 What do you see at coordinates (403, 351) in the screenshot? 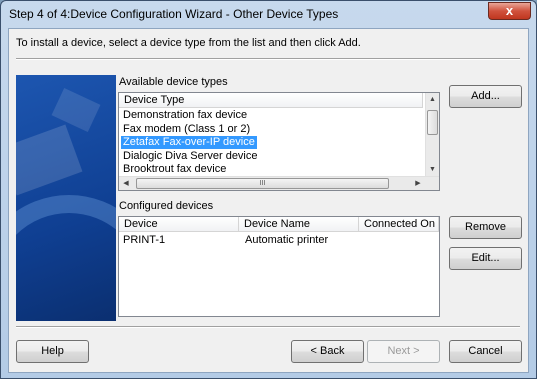
I see `next-button: Next >` at bounding box center [403, 351].